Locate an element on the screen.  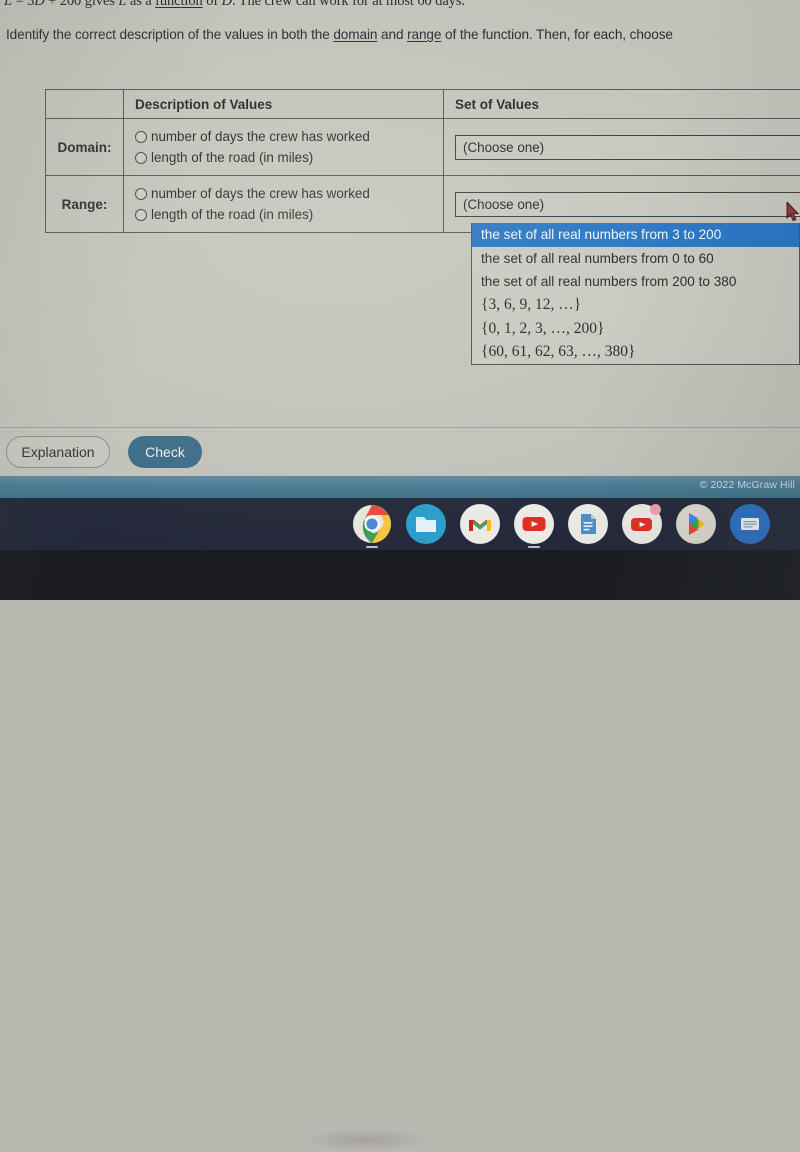
function-link: function is located at coordinates (179, 4).